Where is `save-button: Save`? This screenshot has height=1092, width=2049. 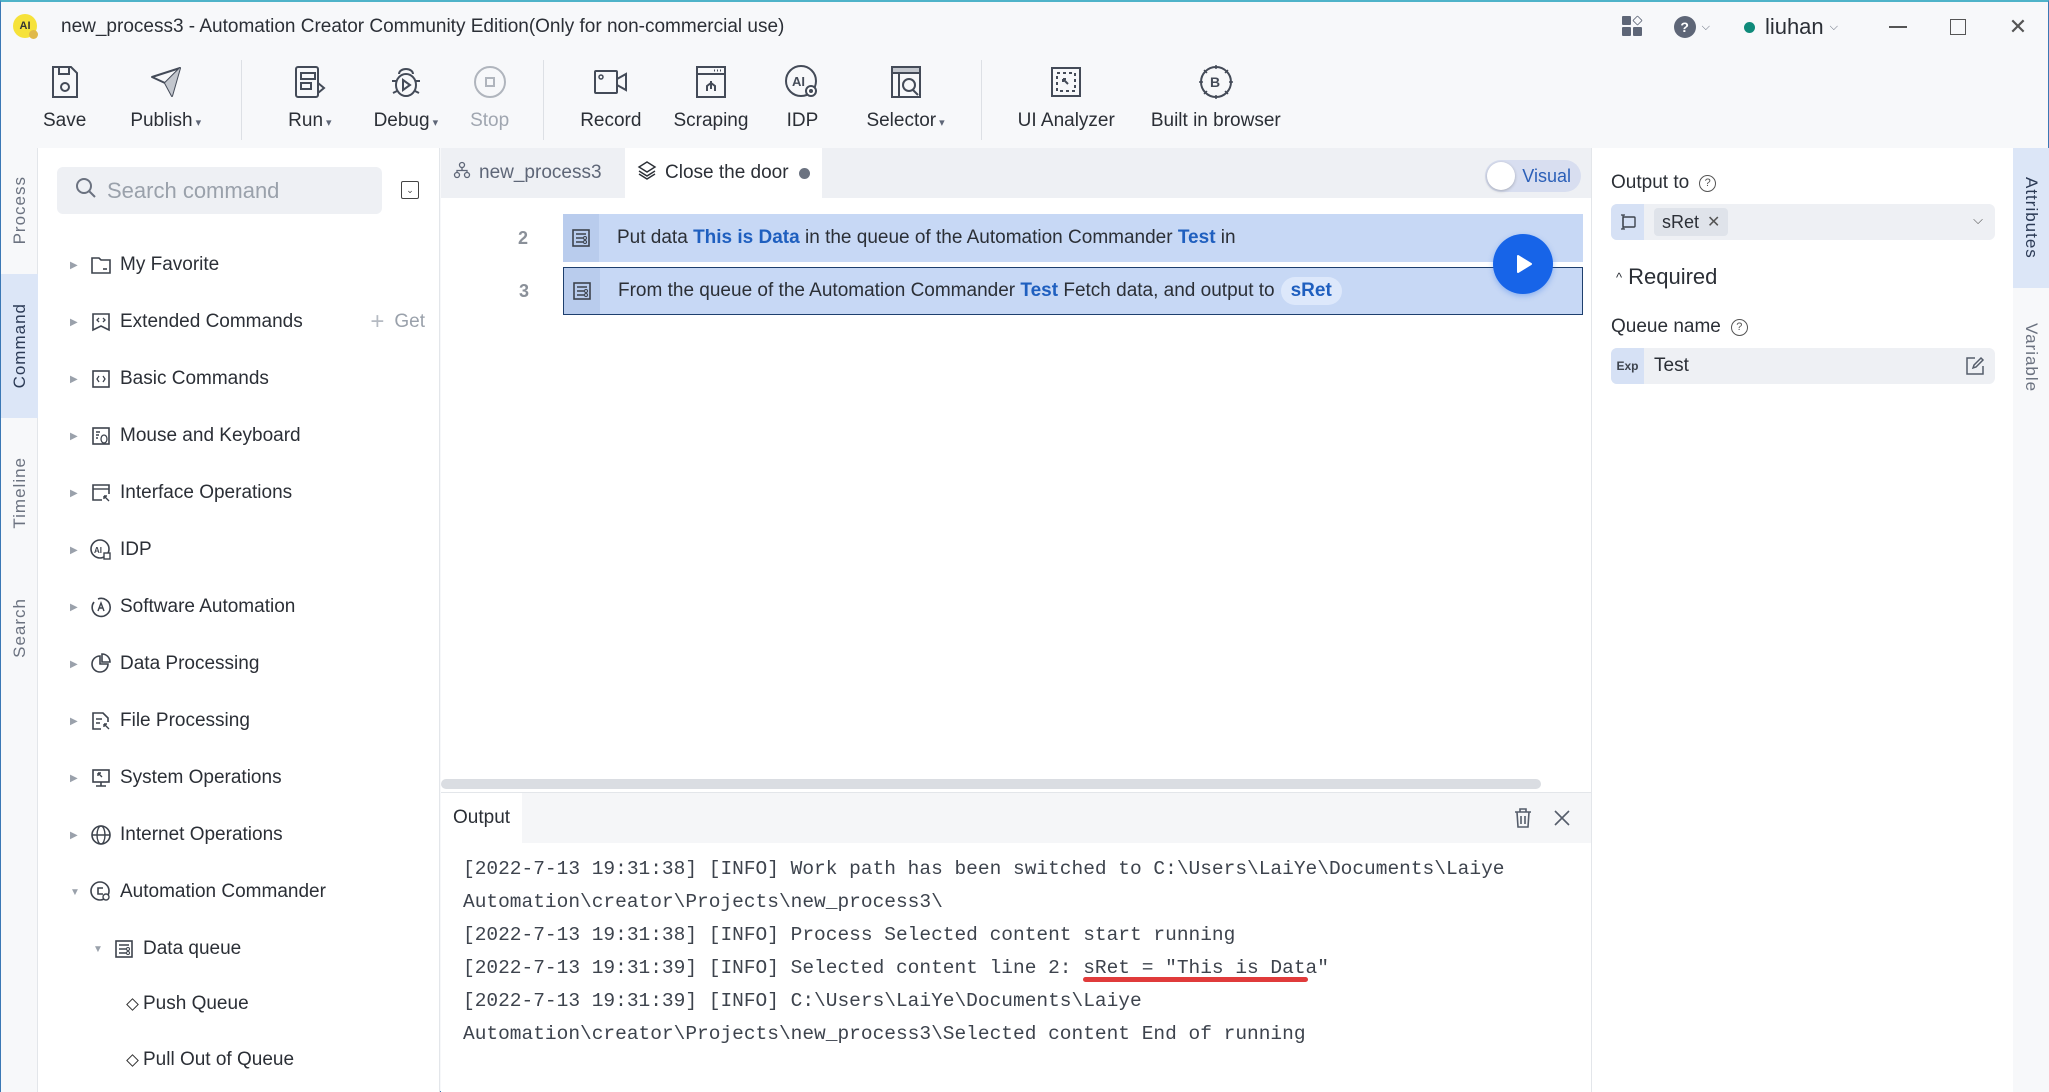 save-button: Save is located at coordinates (64, 100).